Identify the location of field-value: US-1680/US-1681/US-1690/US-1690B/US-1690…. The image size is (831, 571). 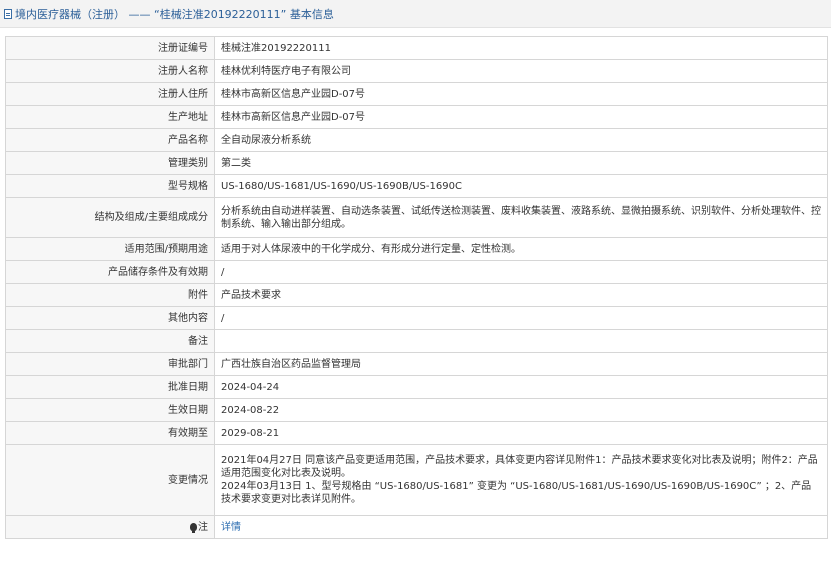
(521, 186).